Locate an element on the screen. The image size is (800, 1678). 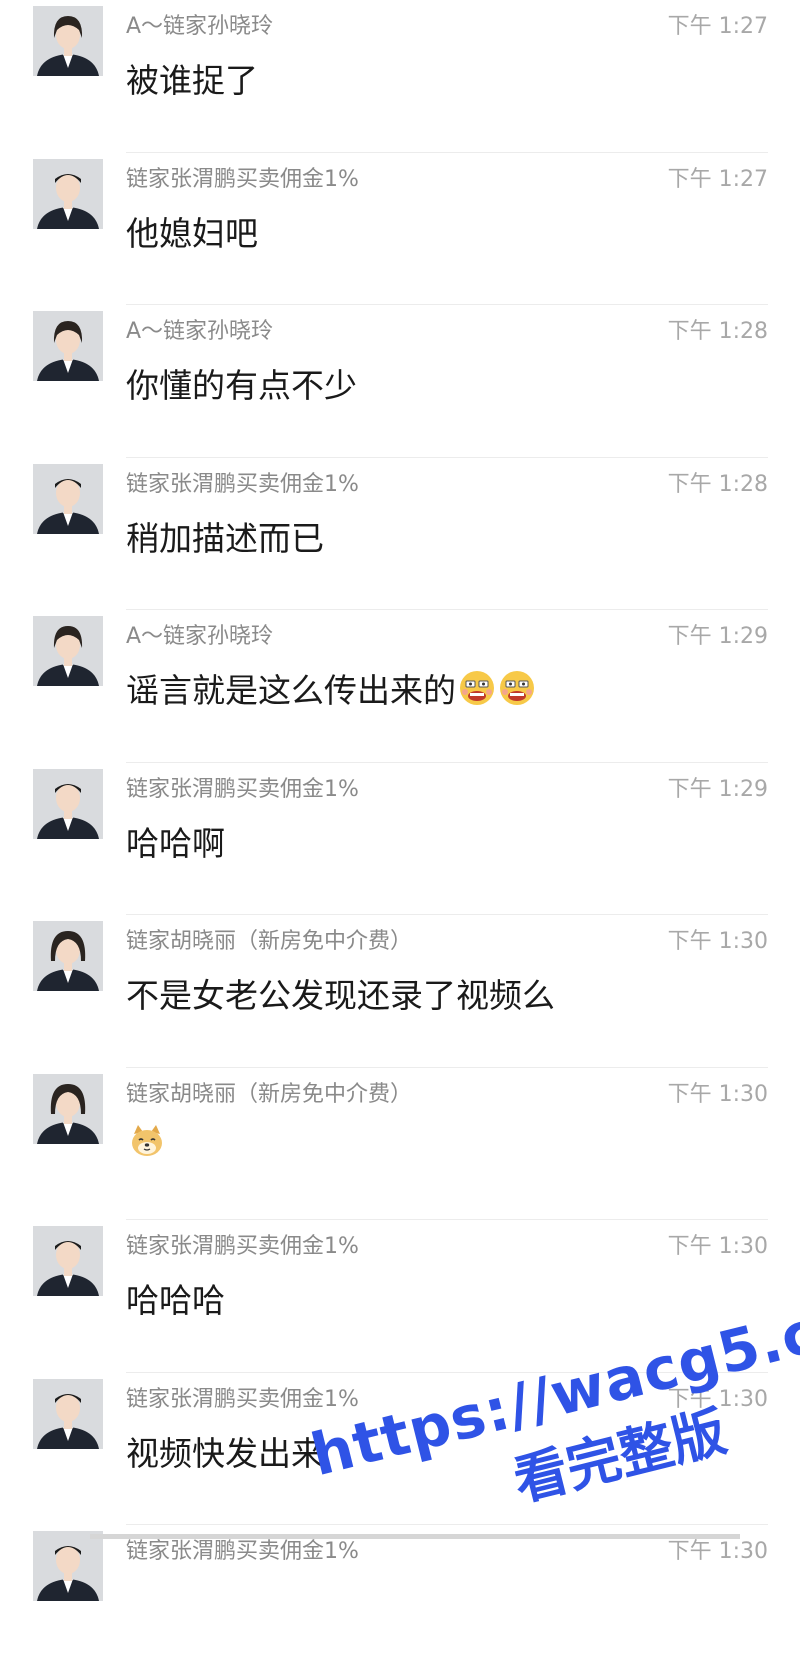
message-text: 被谁捉了 is located at coordinates (192, 78).